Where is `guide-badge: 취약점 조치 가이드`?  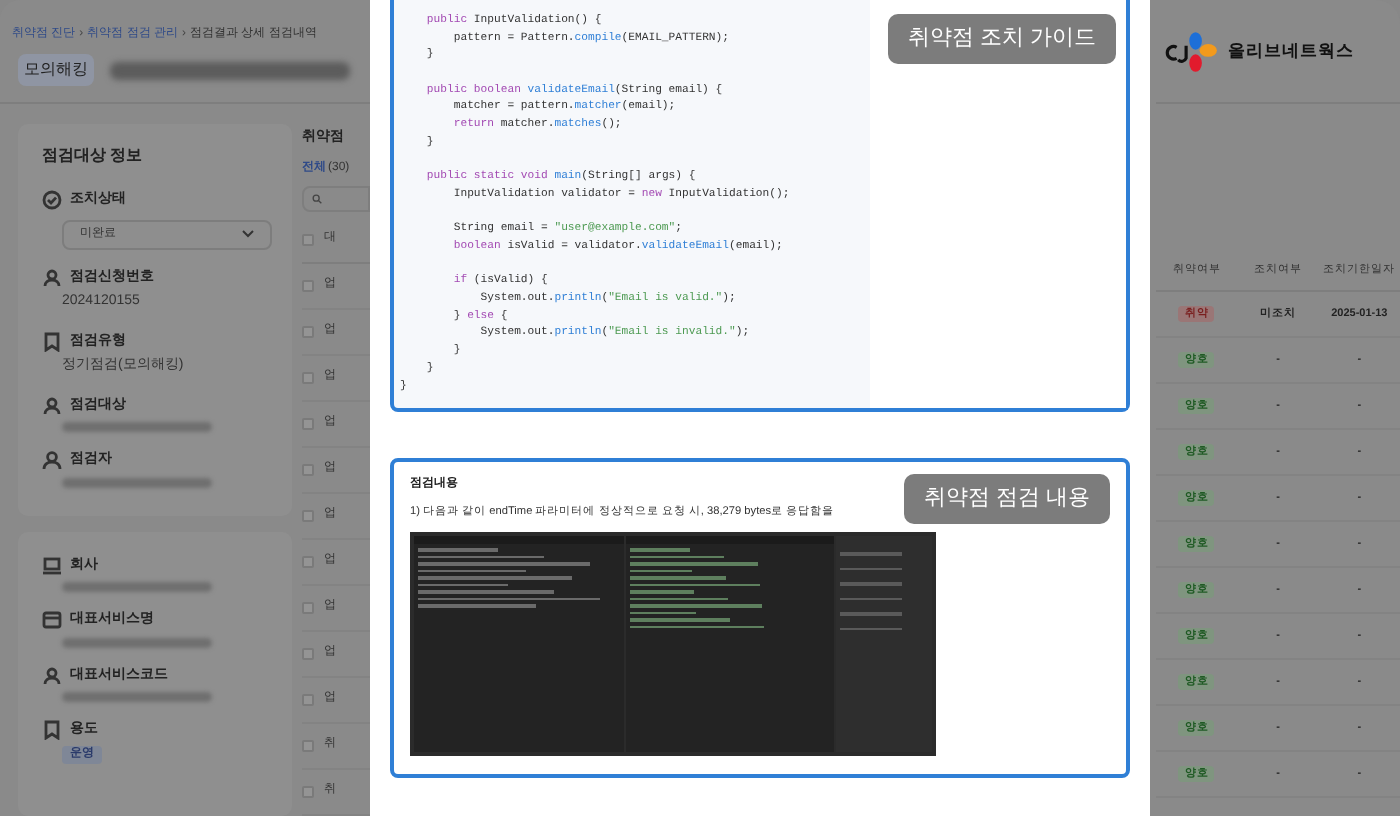
guide-badge: 취약점 조치 가이드 is located at coordinates (1001, 39).